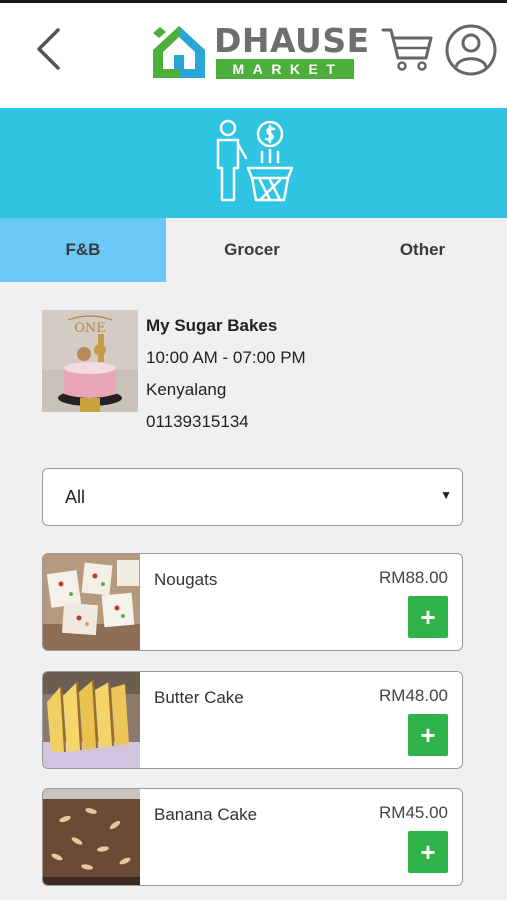  I want to click on brand-title: DHAUSE, so click(292, 40).